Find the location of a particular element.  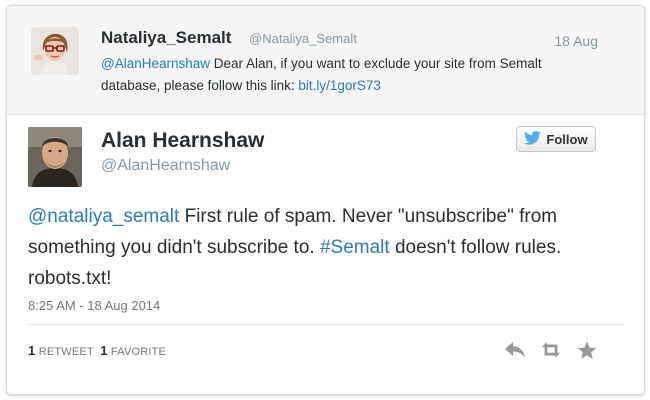

tweet-mention-link: @nataliya_semalt is located at coordinates (103, 216).